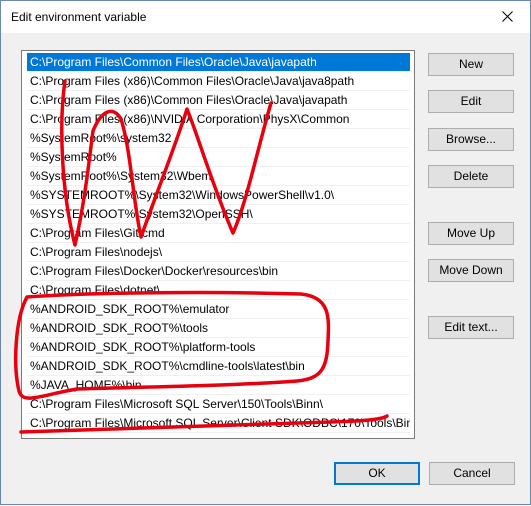 Image resolution: width=531 pixels, height=506 pixels. Describe the element at coordinates (218, 309) in the screenshot. I see `path-entry: %ANDROID_SDK_ROOT%\emulator` at that location.